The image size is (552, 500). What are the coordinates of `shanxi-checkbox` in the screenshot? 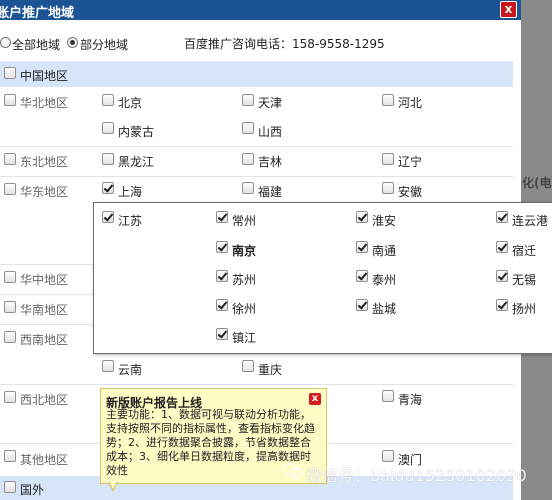 It's located at (248, 128).